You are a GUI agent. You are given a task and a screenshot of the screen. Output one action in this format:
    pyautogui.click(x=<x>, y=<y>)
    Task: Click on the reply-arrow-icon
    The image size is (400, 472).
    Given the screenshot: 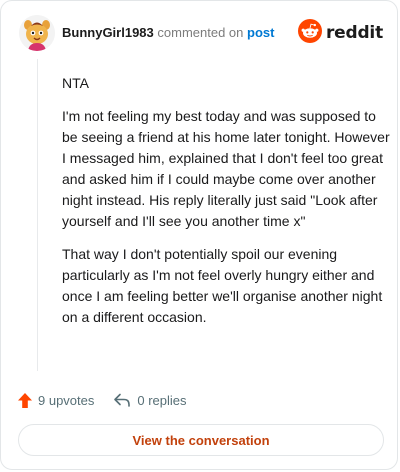 What is the action you would take?
    pyautogui.click(x=122, y=400)
    